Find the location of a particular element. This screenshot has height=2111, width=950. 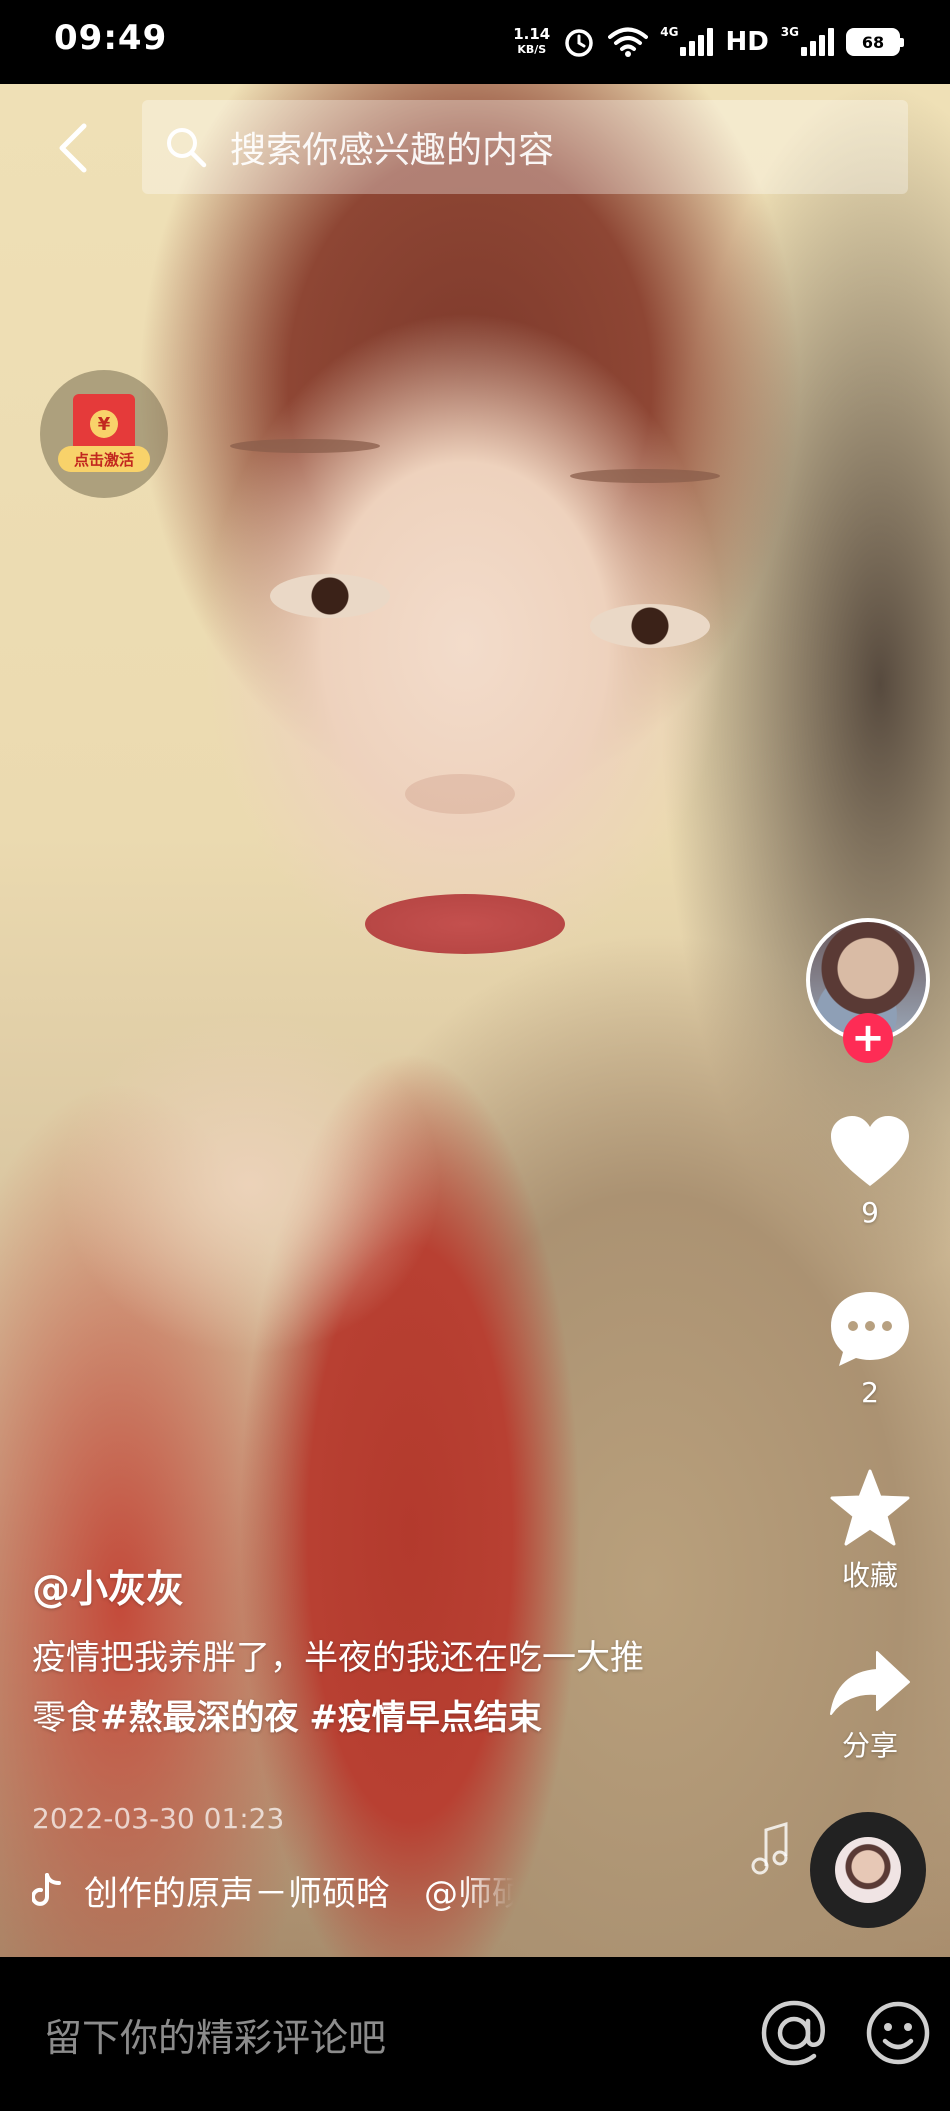

follow-button: + is located at coordinates (868, 1038).